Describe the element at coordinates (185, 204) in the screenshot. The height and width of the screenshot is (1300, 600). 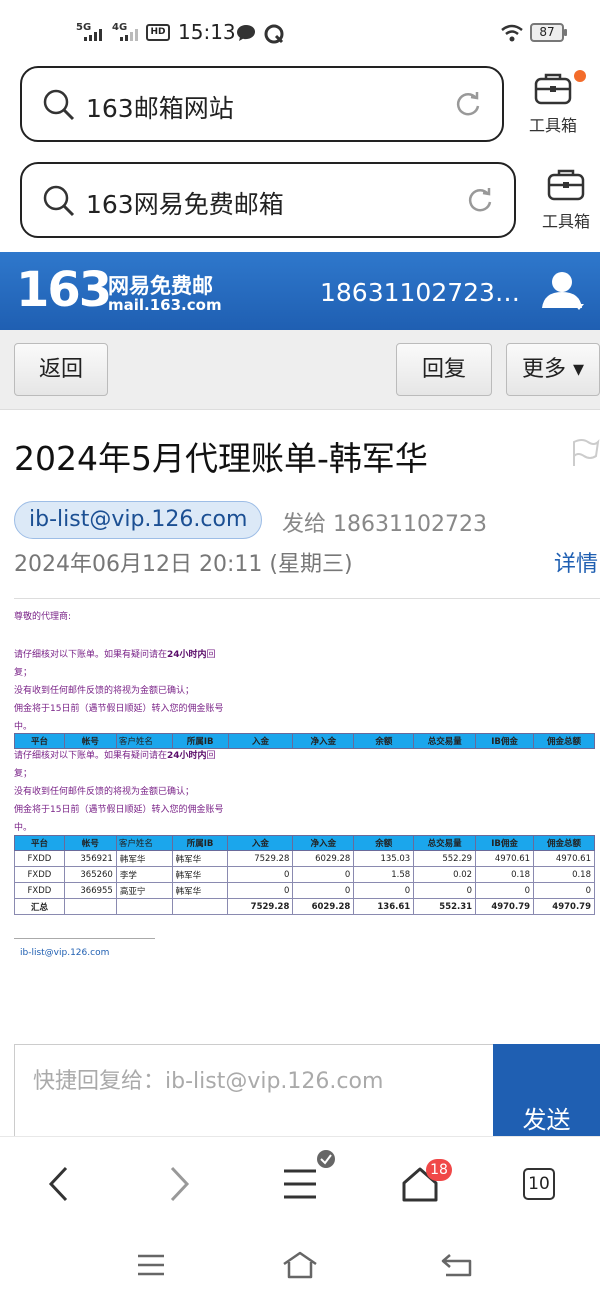
I see `search-query: 163网易免费邮箱` at that location.